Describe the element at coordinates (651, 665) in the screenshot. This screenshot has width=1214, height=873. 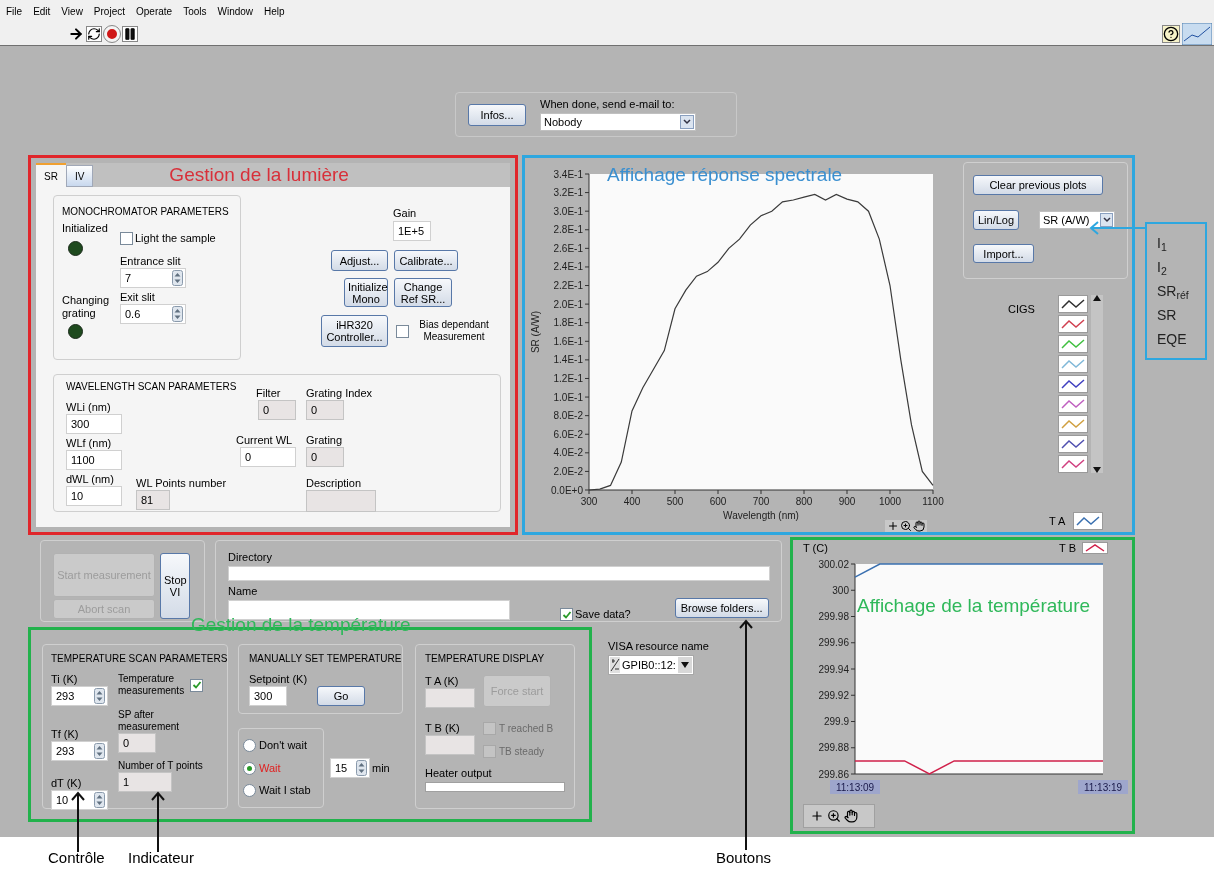
I see `dropdown-field: GPIB0::12:` at that location.